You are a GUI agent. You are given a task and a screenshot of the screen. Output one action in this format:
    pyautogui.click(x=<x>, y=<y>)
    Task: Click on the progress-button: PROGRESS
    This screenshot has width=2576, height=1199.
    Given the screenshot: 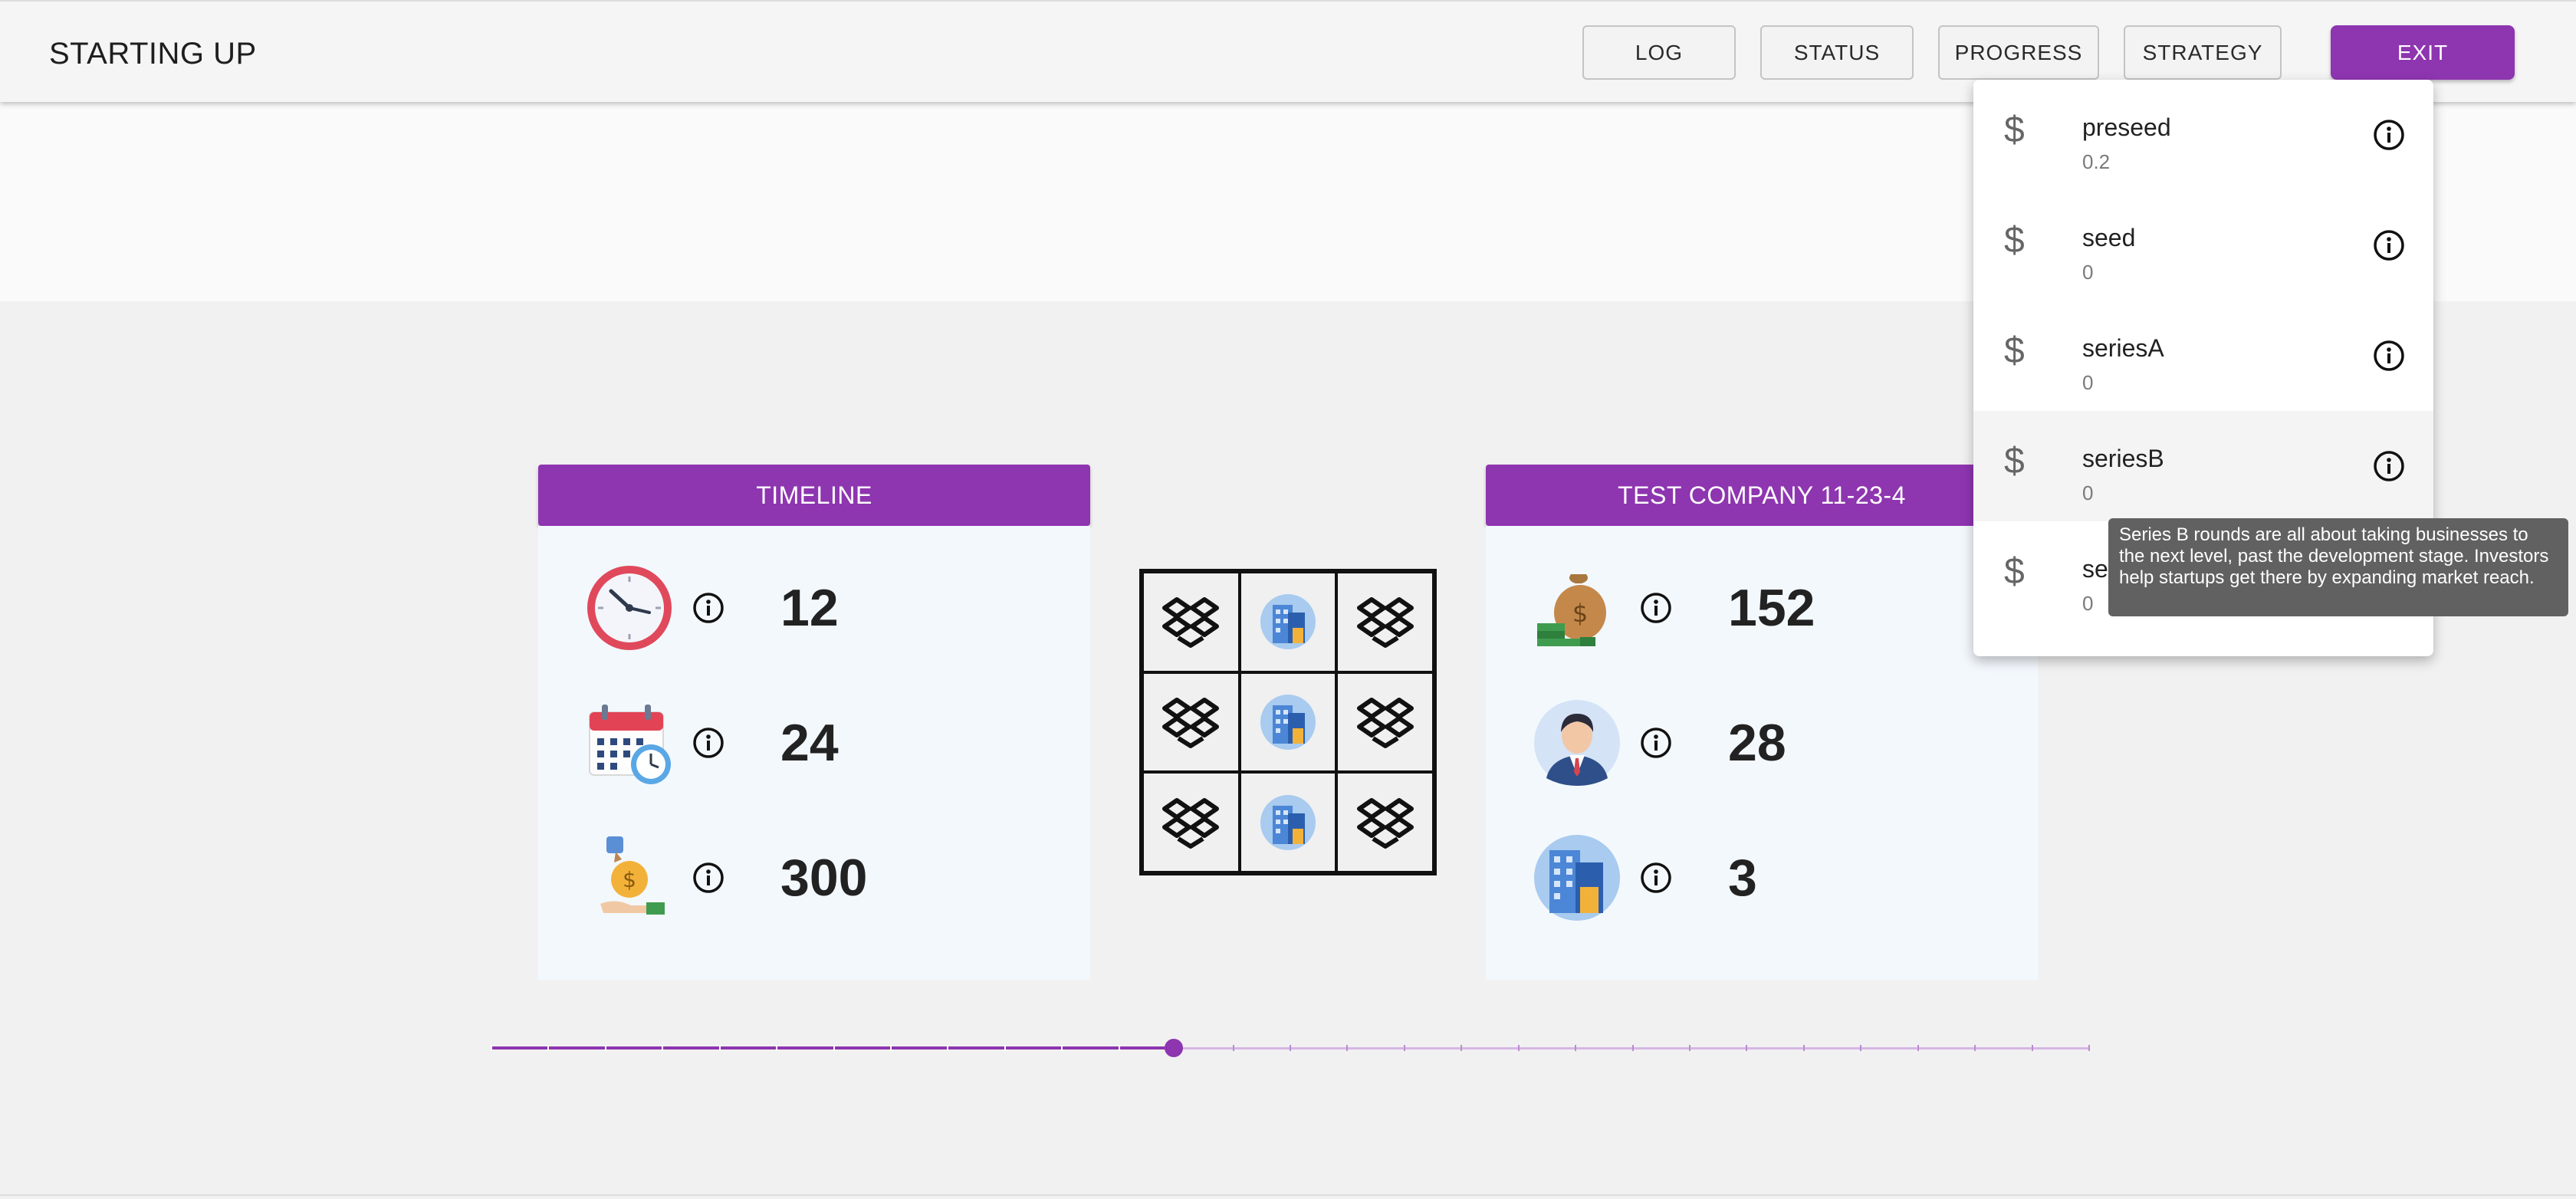 What is the action you would take?
    pyautogui.click(x=2019, y=52)
    